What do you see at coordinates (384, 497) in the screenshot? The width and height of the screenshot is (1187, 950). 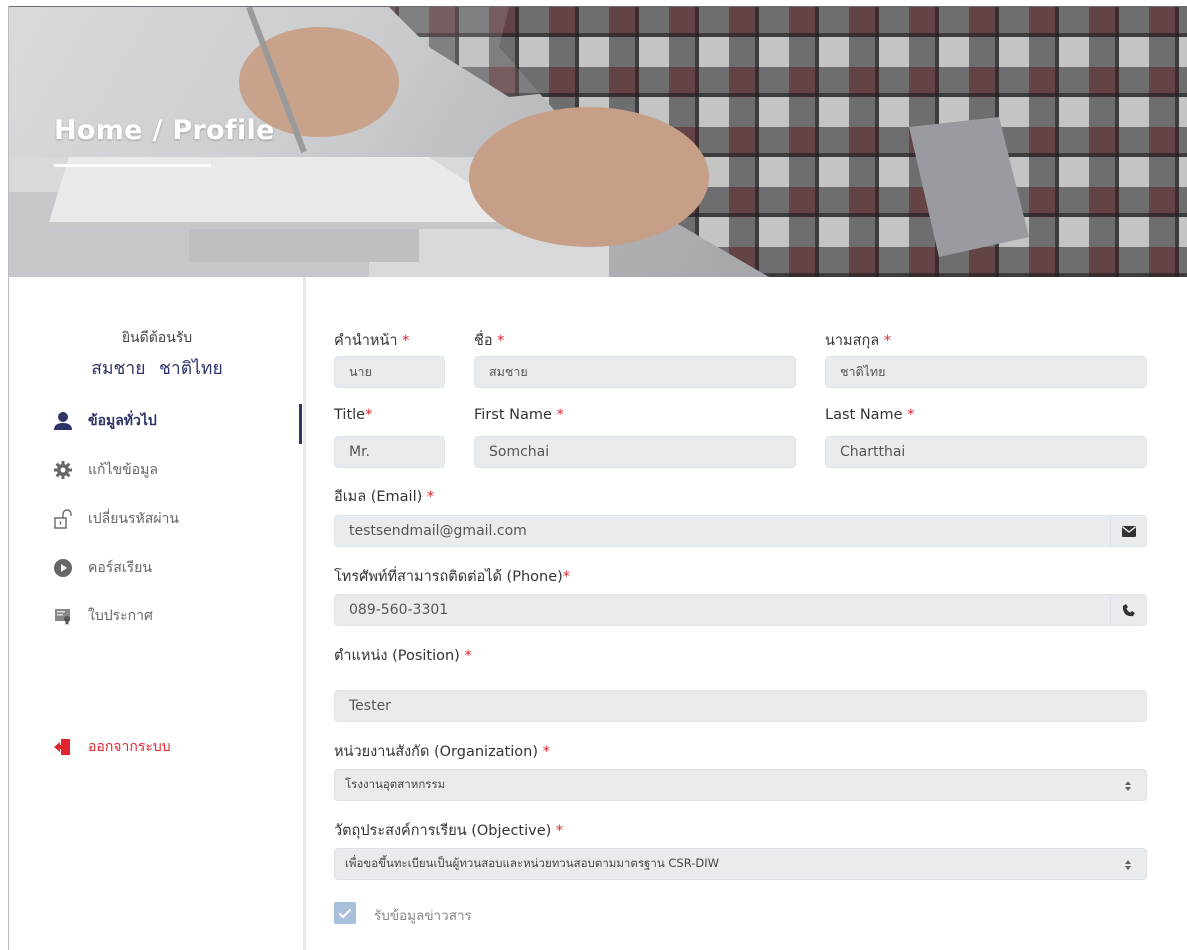 I see `email-label: อีเมล (Email) *` at bounding box center [384, 497].